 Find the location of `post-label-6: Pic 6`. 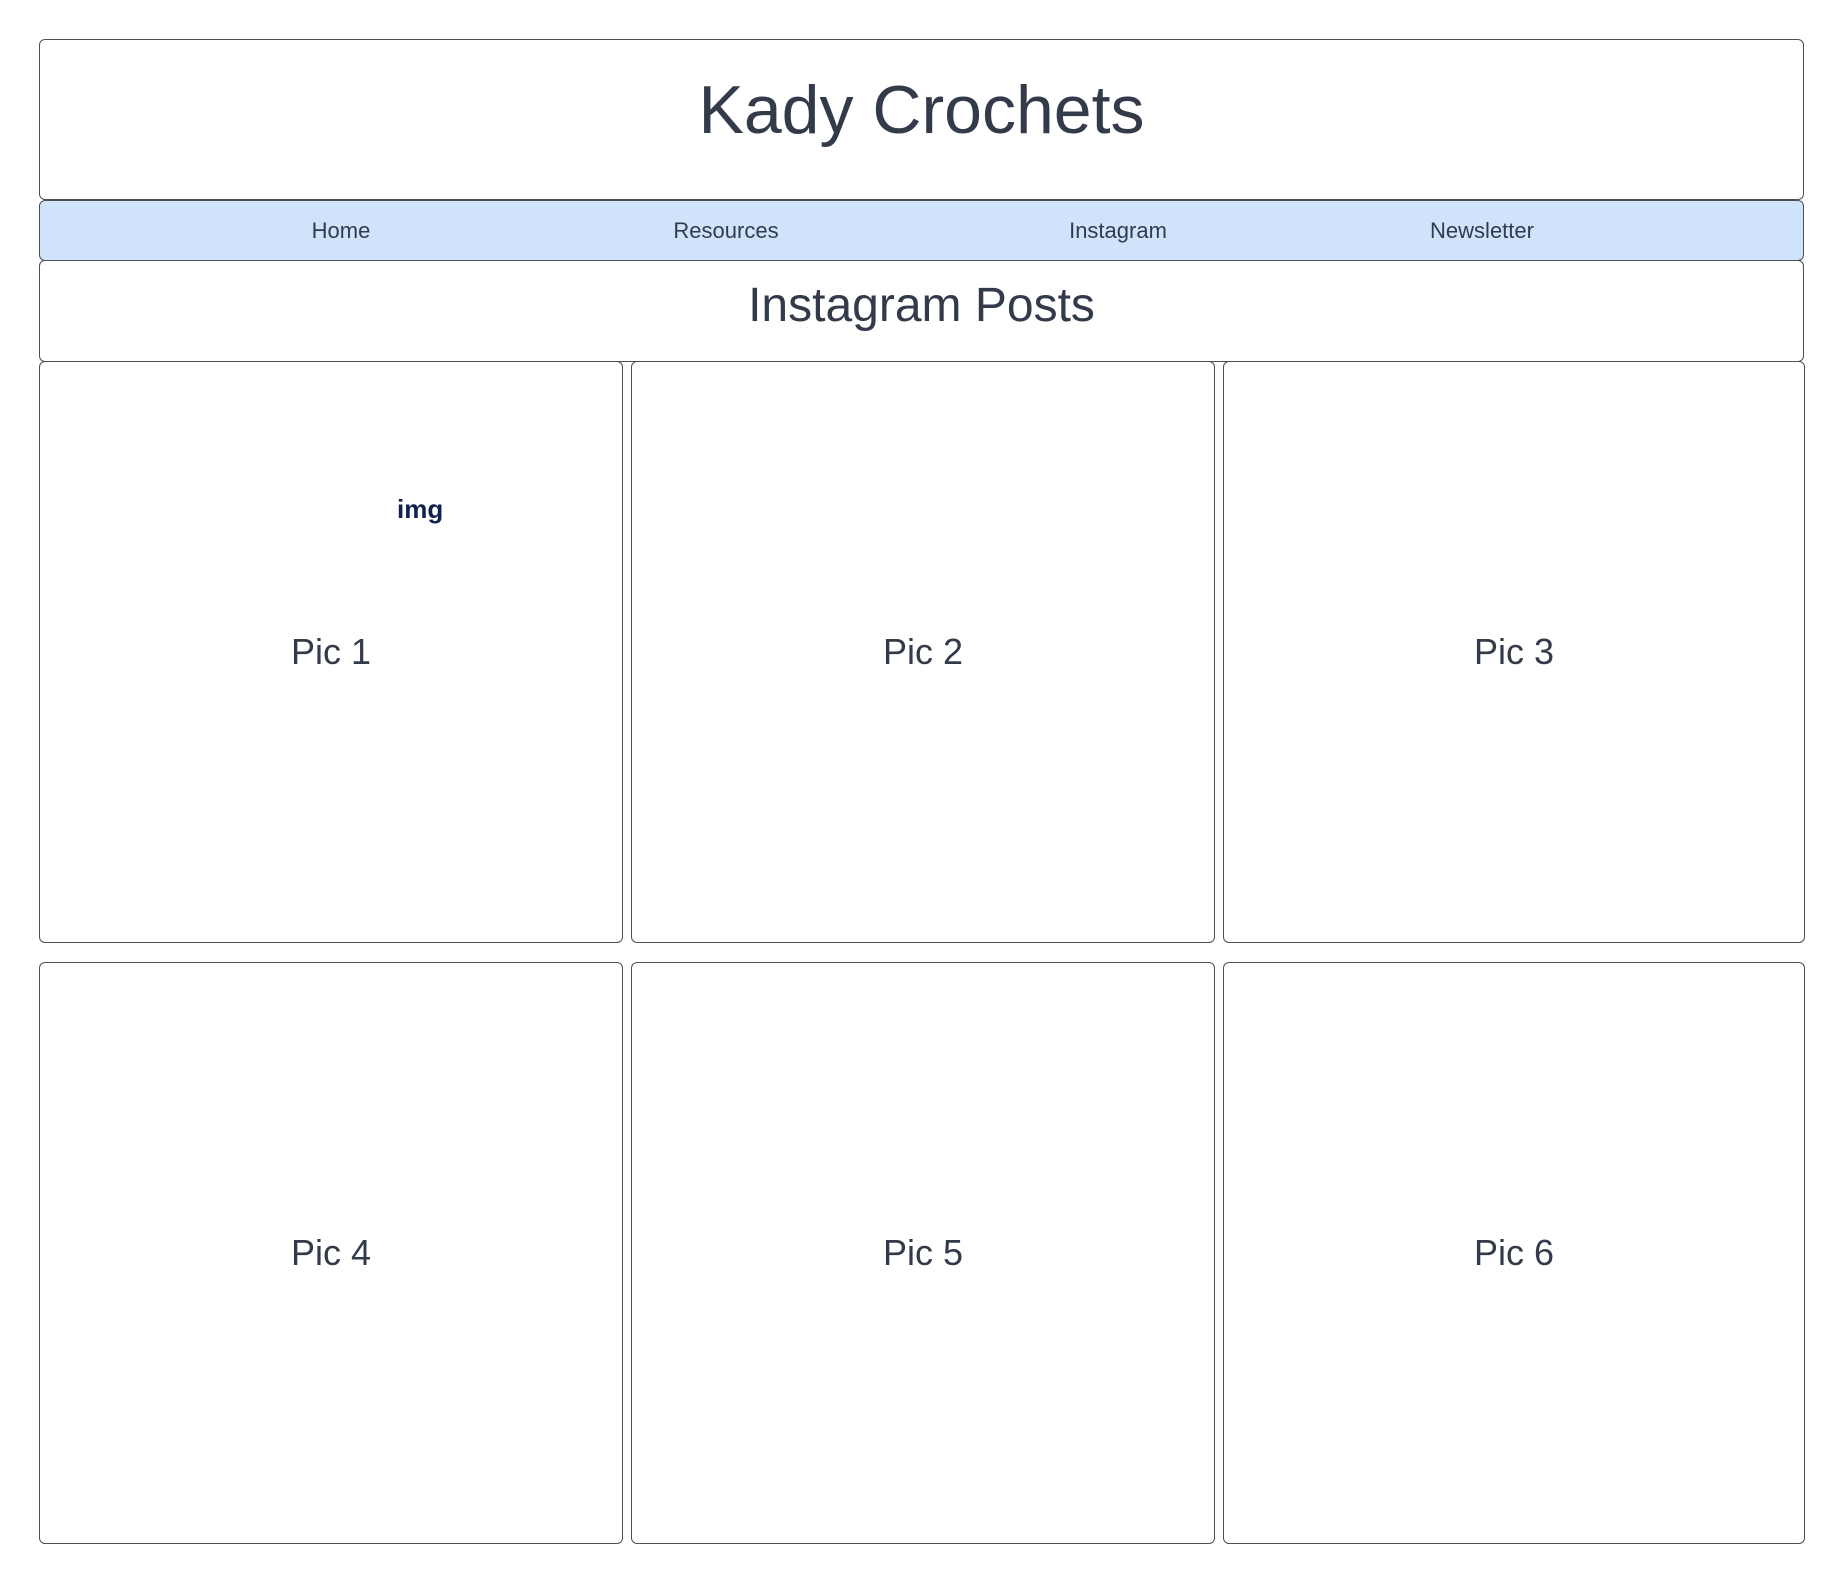

post-label-6: Pic 6 is located at coordinates (1514, 1252).